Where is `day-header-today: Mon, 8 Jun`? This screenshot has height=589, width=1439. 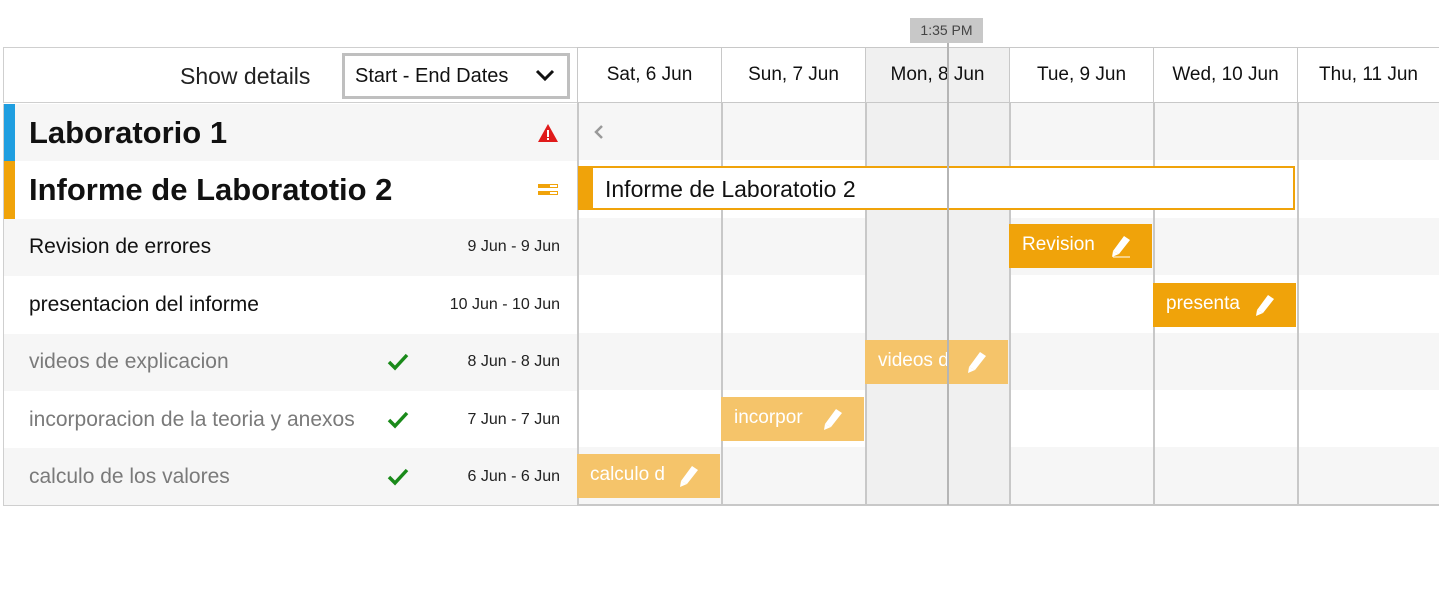 day-header-today: Mon, 8 Jun is located at coordinates (937, 75).